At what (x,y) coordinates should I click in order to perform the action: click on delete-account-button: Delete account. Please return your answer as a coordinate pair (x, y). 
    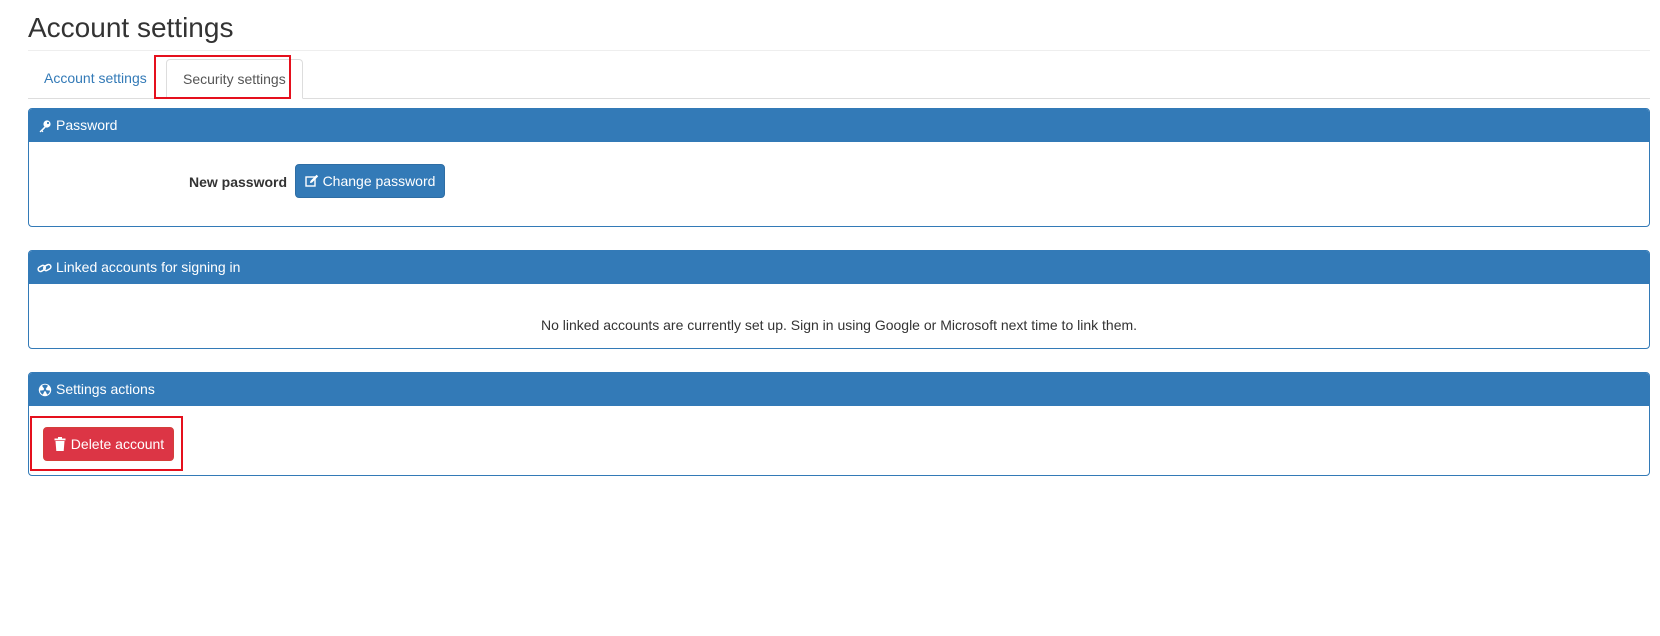
    Looking at the image, I should click on (108, 444).